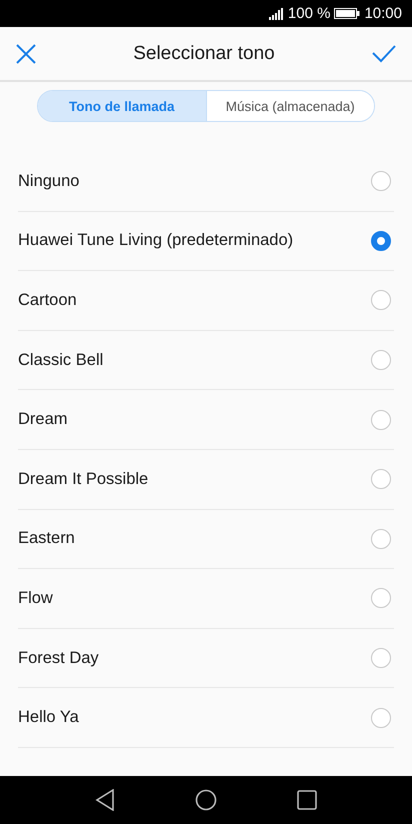  Describe the element at coordinates (83, 479) in the screenshot. I see `ringtone-name: Dream It Possible` at that location.